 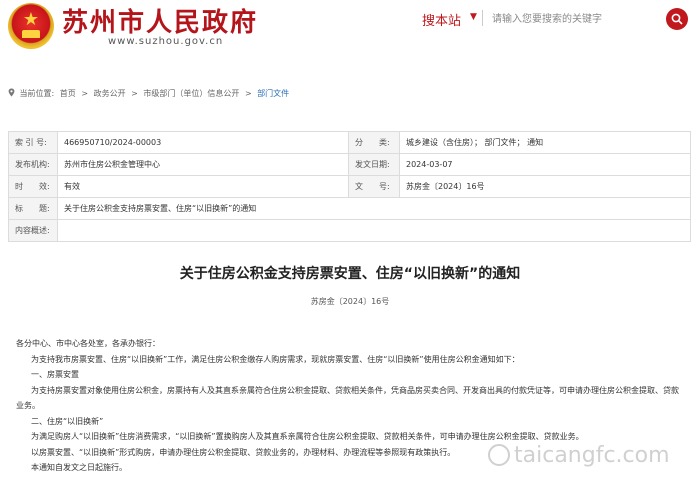 I want to click on section-heading: 一、房票安置, so click(x=55, y=374).